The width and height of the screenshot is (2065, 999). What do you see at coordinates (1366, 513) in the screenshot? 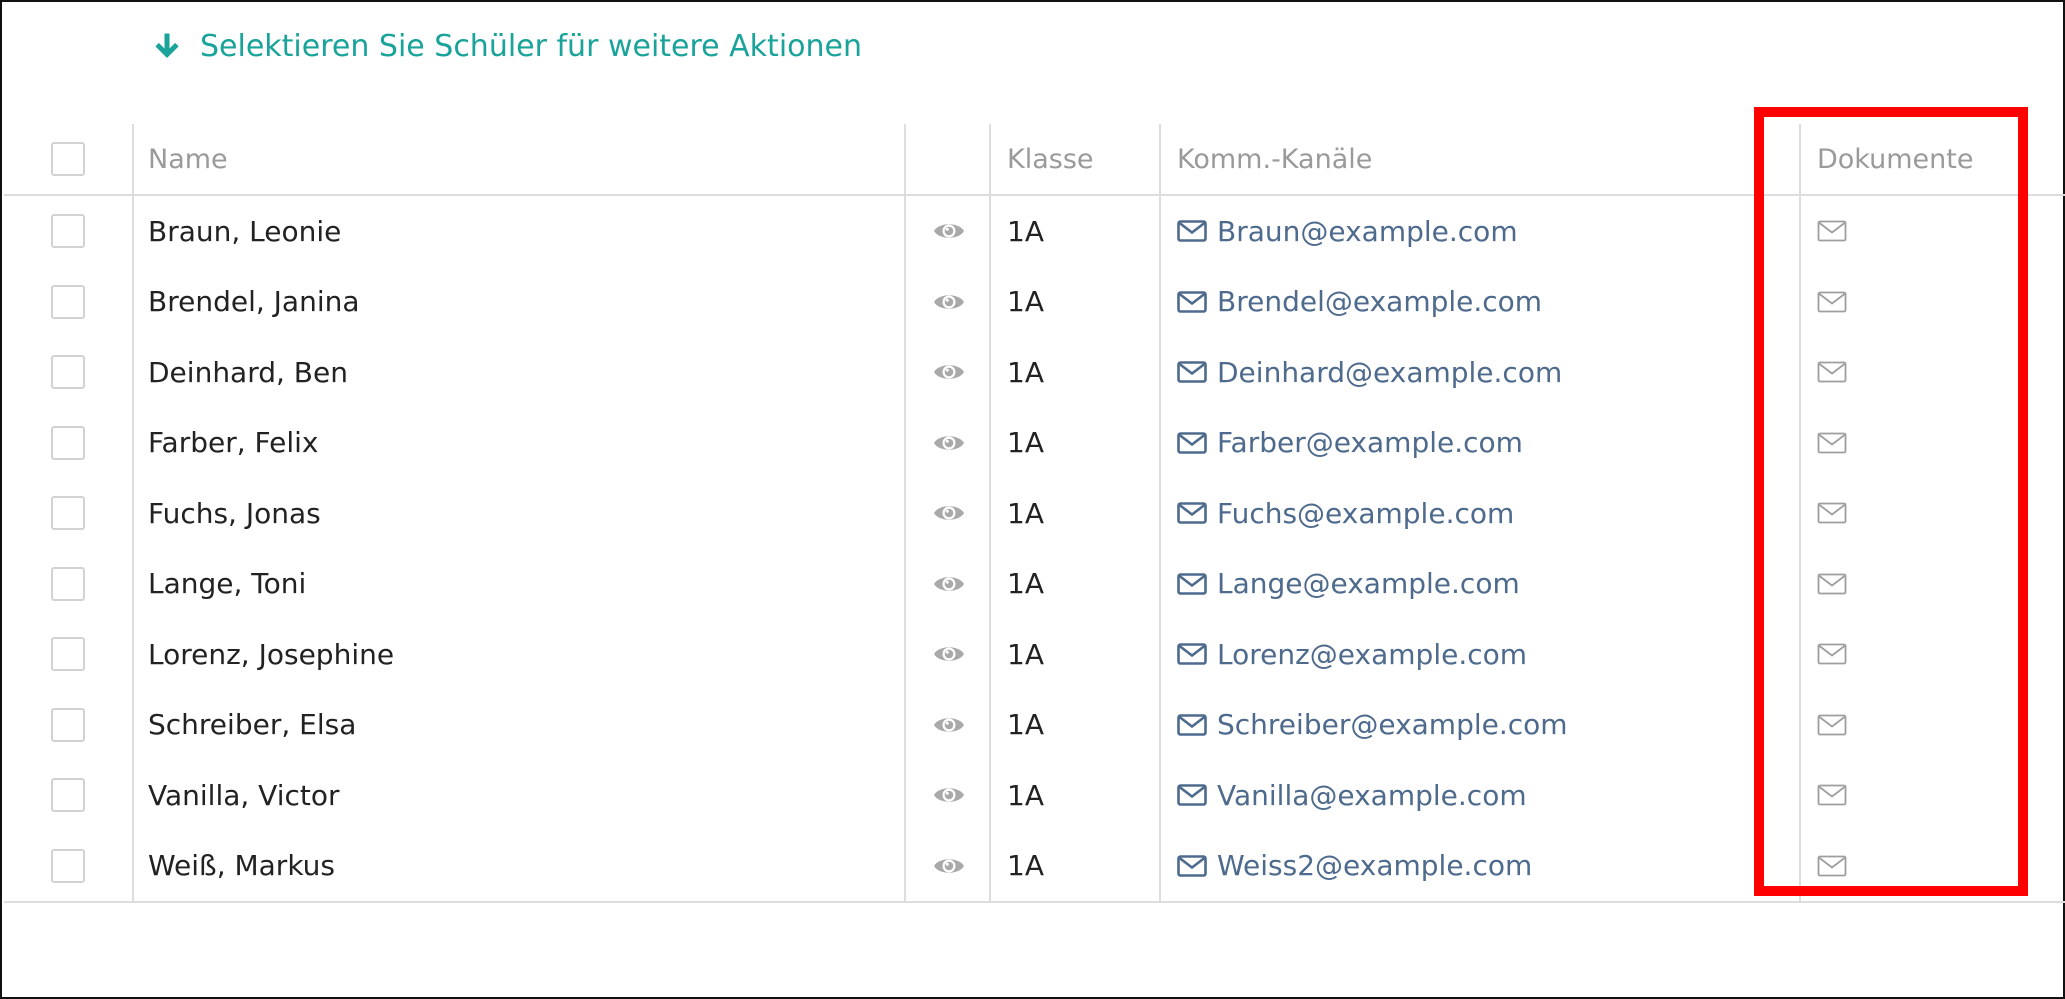
I see `email-address: Fuchs@example.com` at bounding box center [1366, 513].